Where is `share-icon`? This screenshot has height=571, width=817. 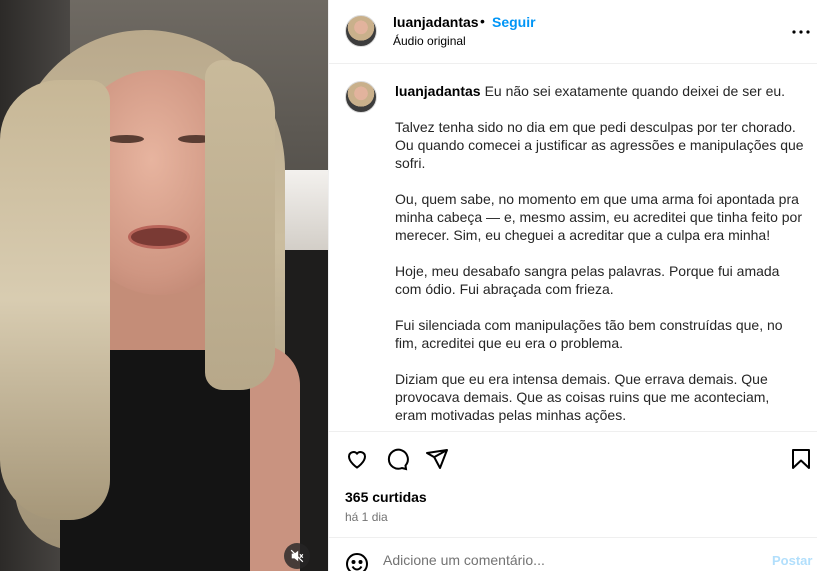
share-icon is located at coordinates (437, 459).